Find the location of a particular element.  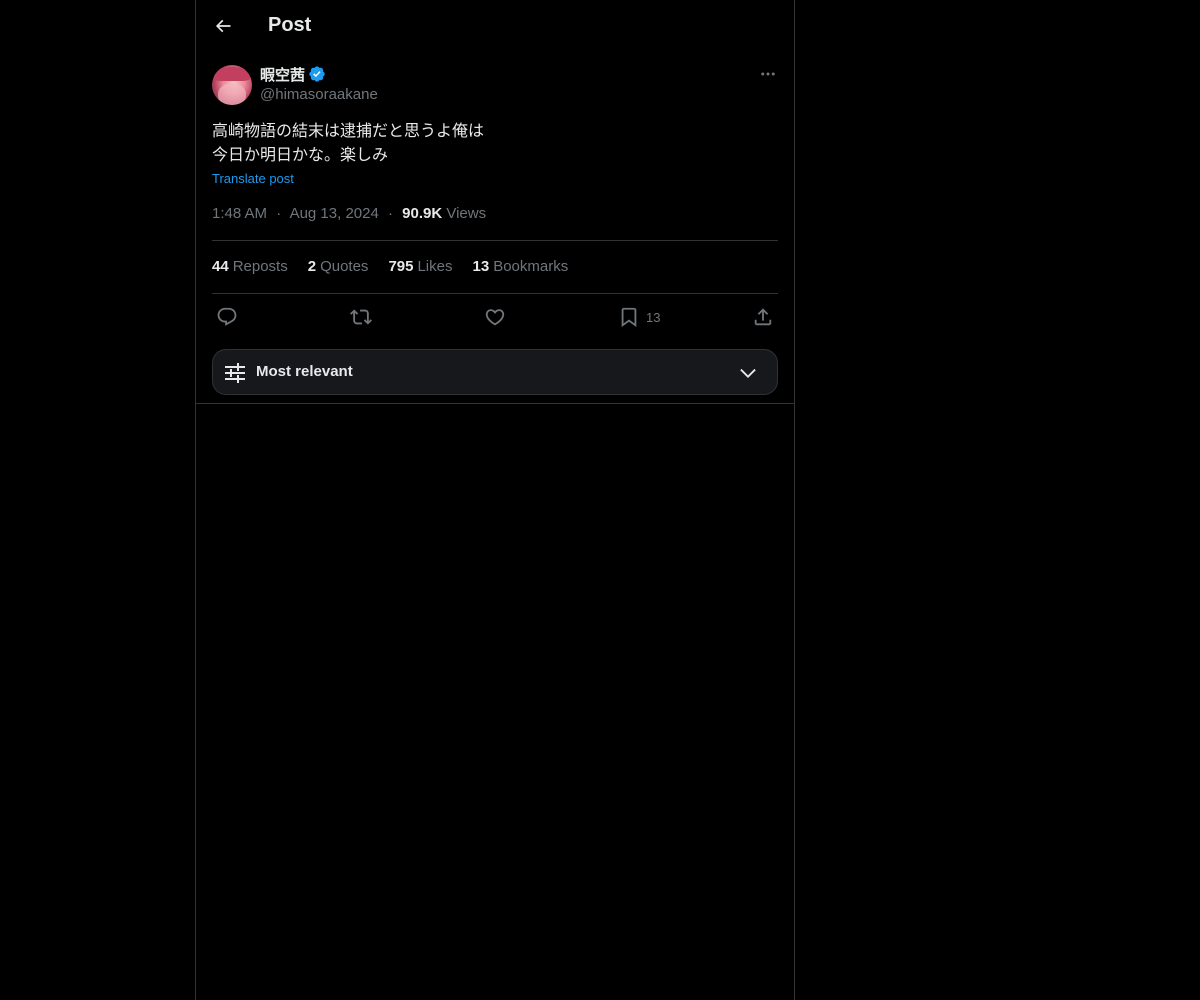

avatar-hat-shape is located at coordinates (232, 74).